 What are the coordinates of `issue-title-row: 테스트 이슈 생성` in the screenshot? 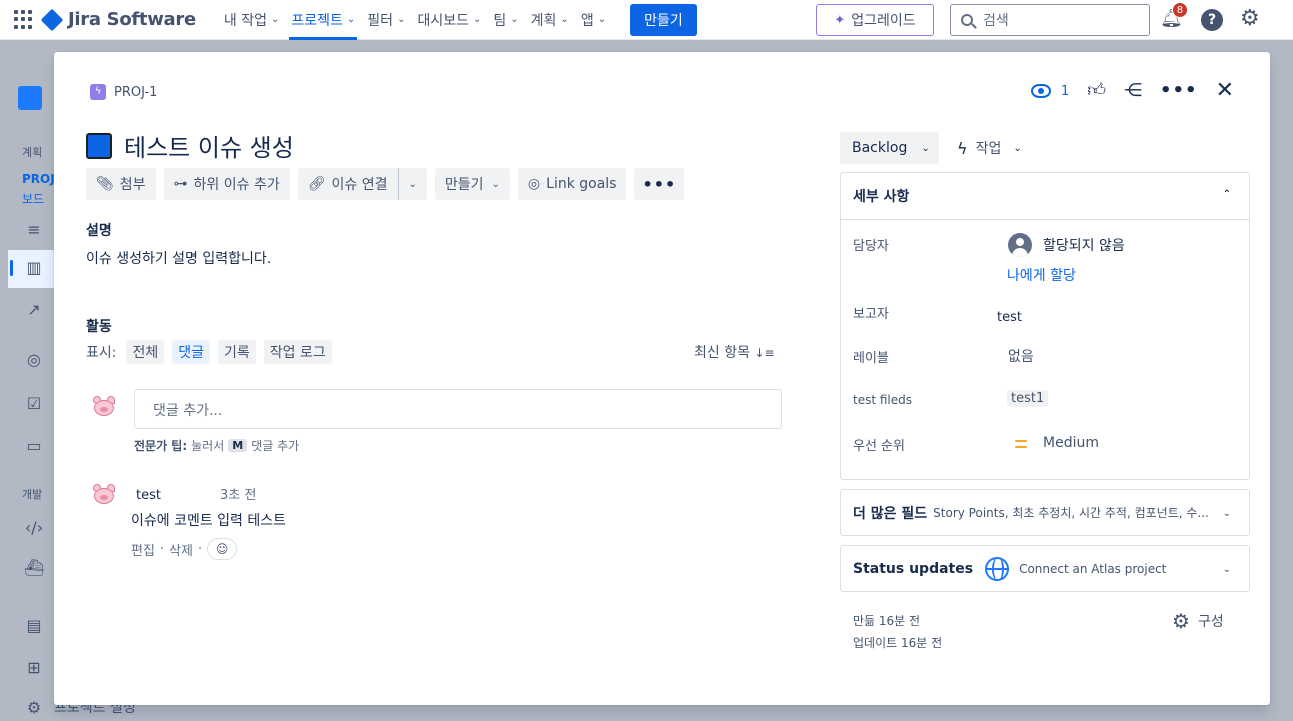 It's located at (190, 145).